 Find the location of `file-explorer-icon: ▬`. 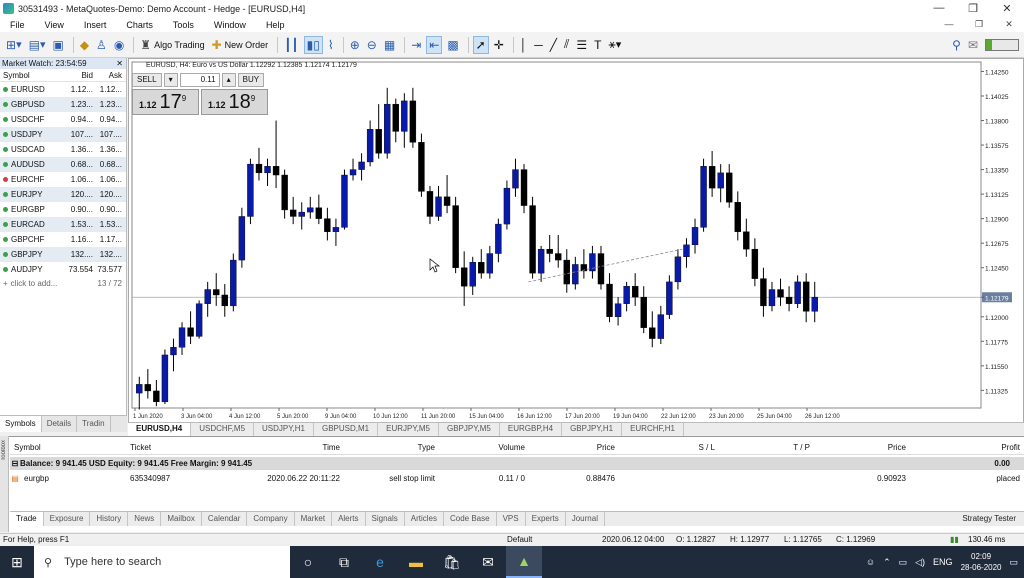

file-explorer-icon: ▬ is located at coordinates (416, 562).